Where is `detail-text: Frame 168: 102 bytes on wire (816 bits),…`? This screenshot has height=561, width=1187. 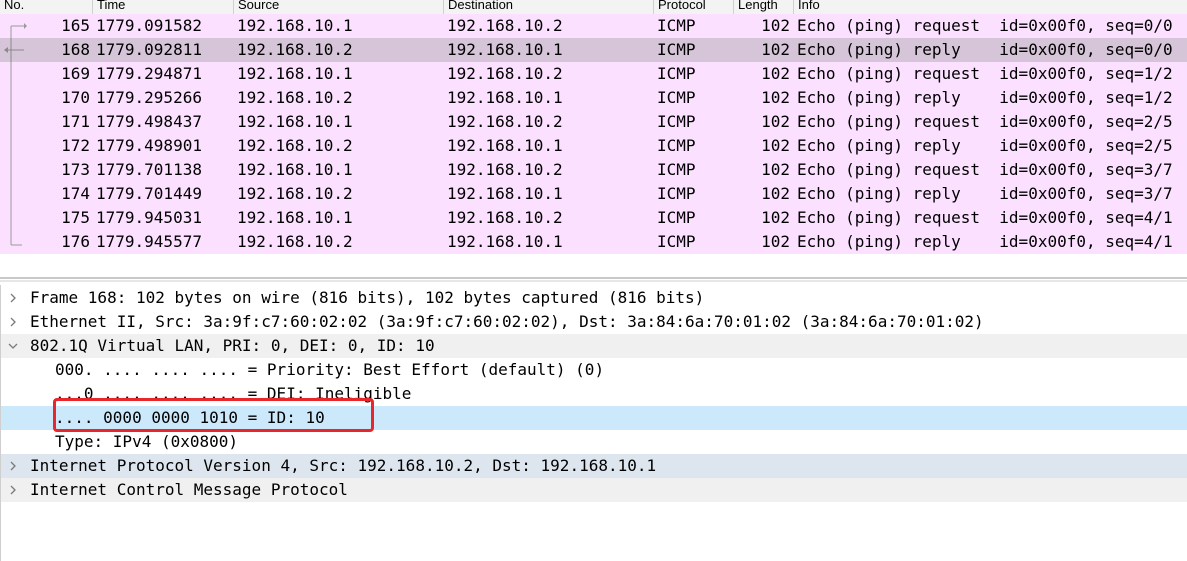 detail-text: Frame 168: 102 bytes on wire (816 bits),… is located at coordinates (367, 297).